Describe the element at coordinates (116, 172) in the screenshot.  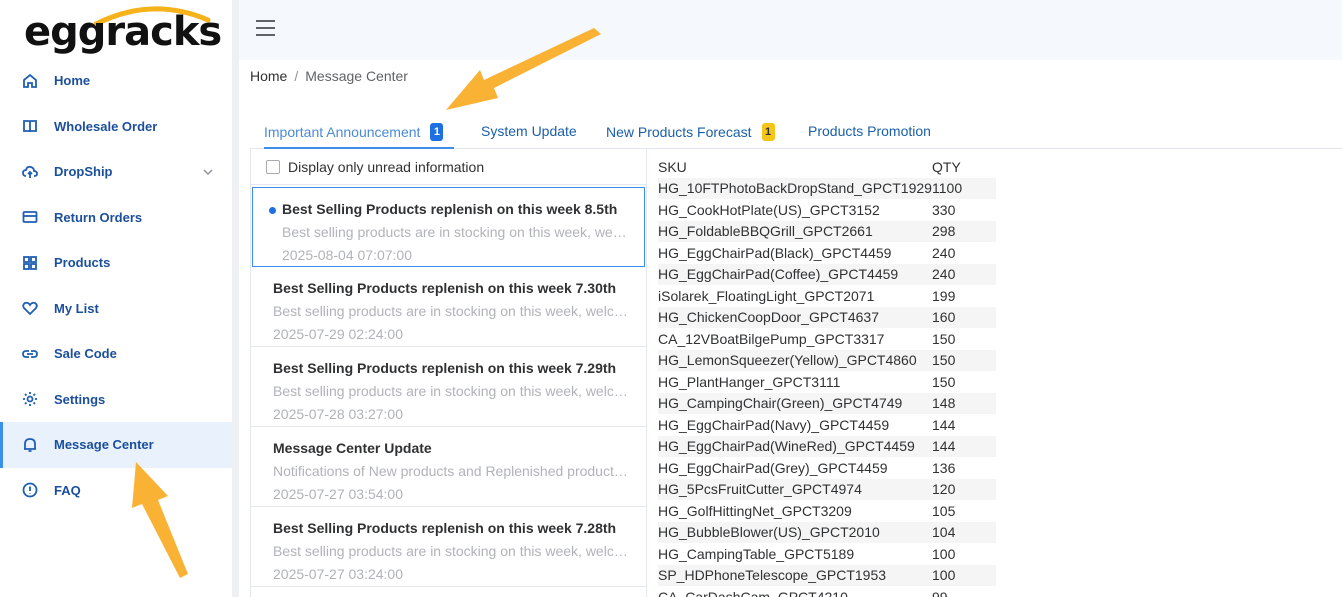
I see `sidebar-item-dropship: DropShip` at that location.